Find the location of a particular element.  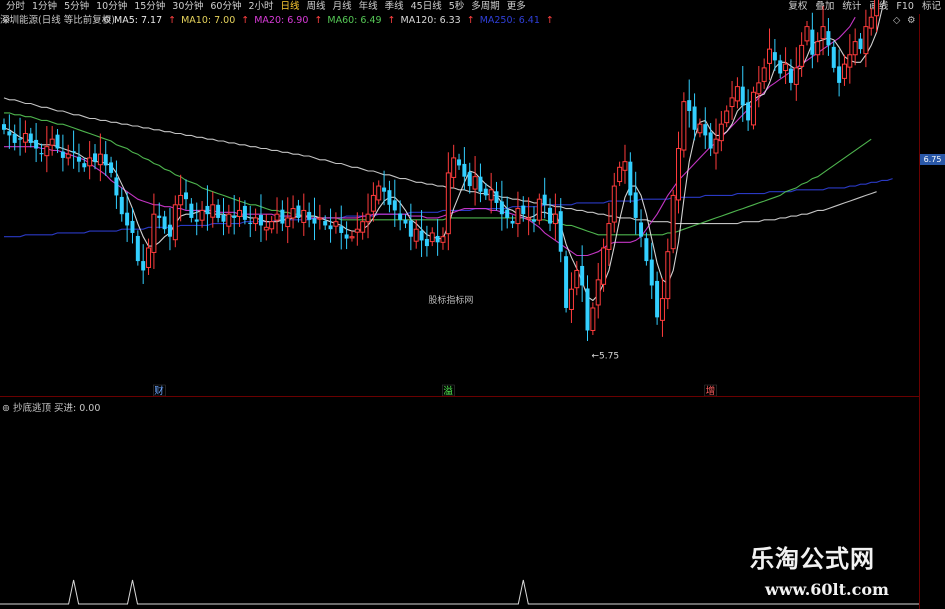

indicator-label: ⊚ 抄底逃顶 买进: 0.00 is located at coordinates (51, 407).